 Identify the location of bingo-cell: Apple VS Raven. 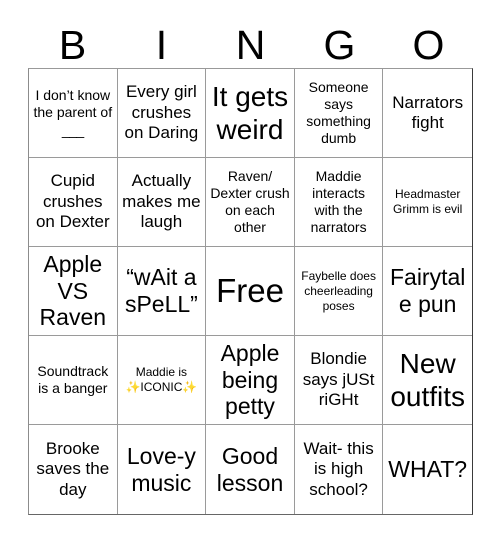
(73, 291).